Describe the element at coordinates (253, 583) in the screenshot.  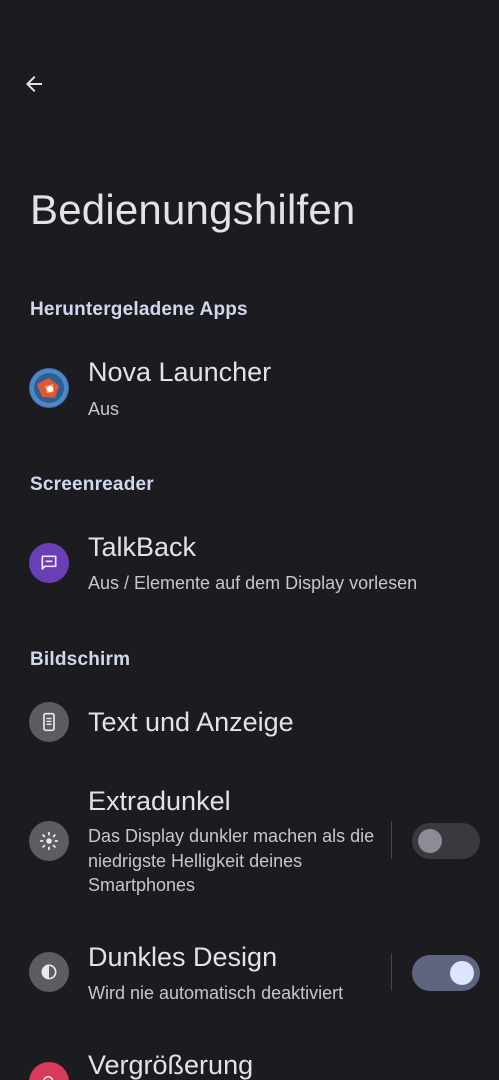
I see `item-subtitle: Aus / Elemente auf dem Display vorlesen` at that location.